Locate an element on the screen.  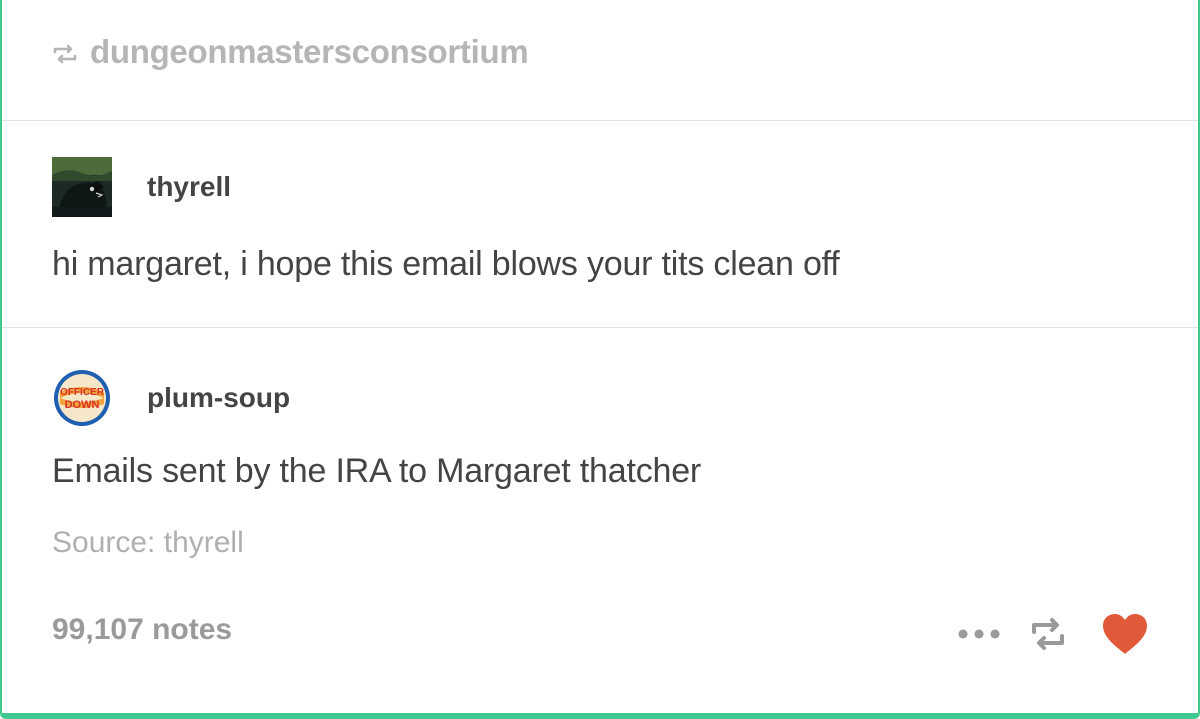
post-source: Source: thyrell is located at coordinates (148, 543).